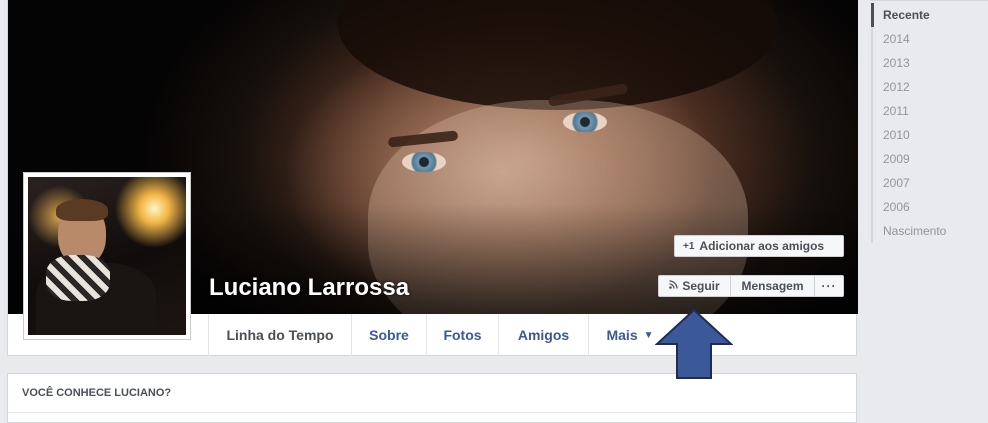 The width and height of the screenshot is (988, 423). I want to click on message-button: Mensagem, so click(773, 286).